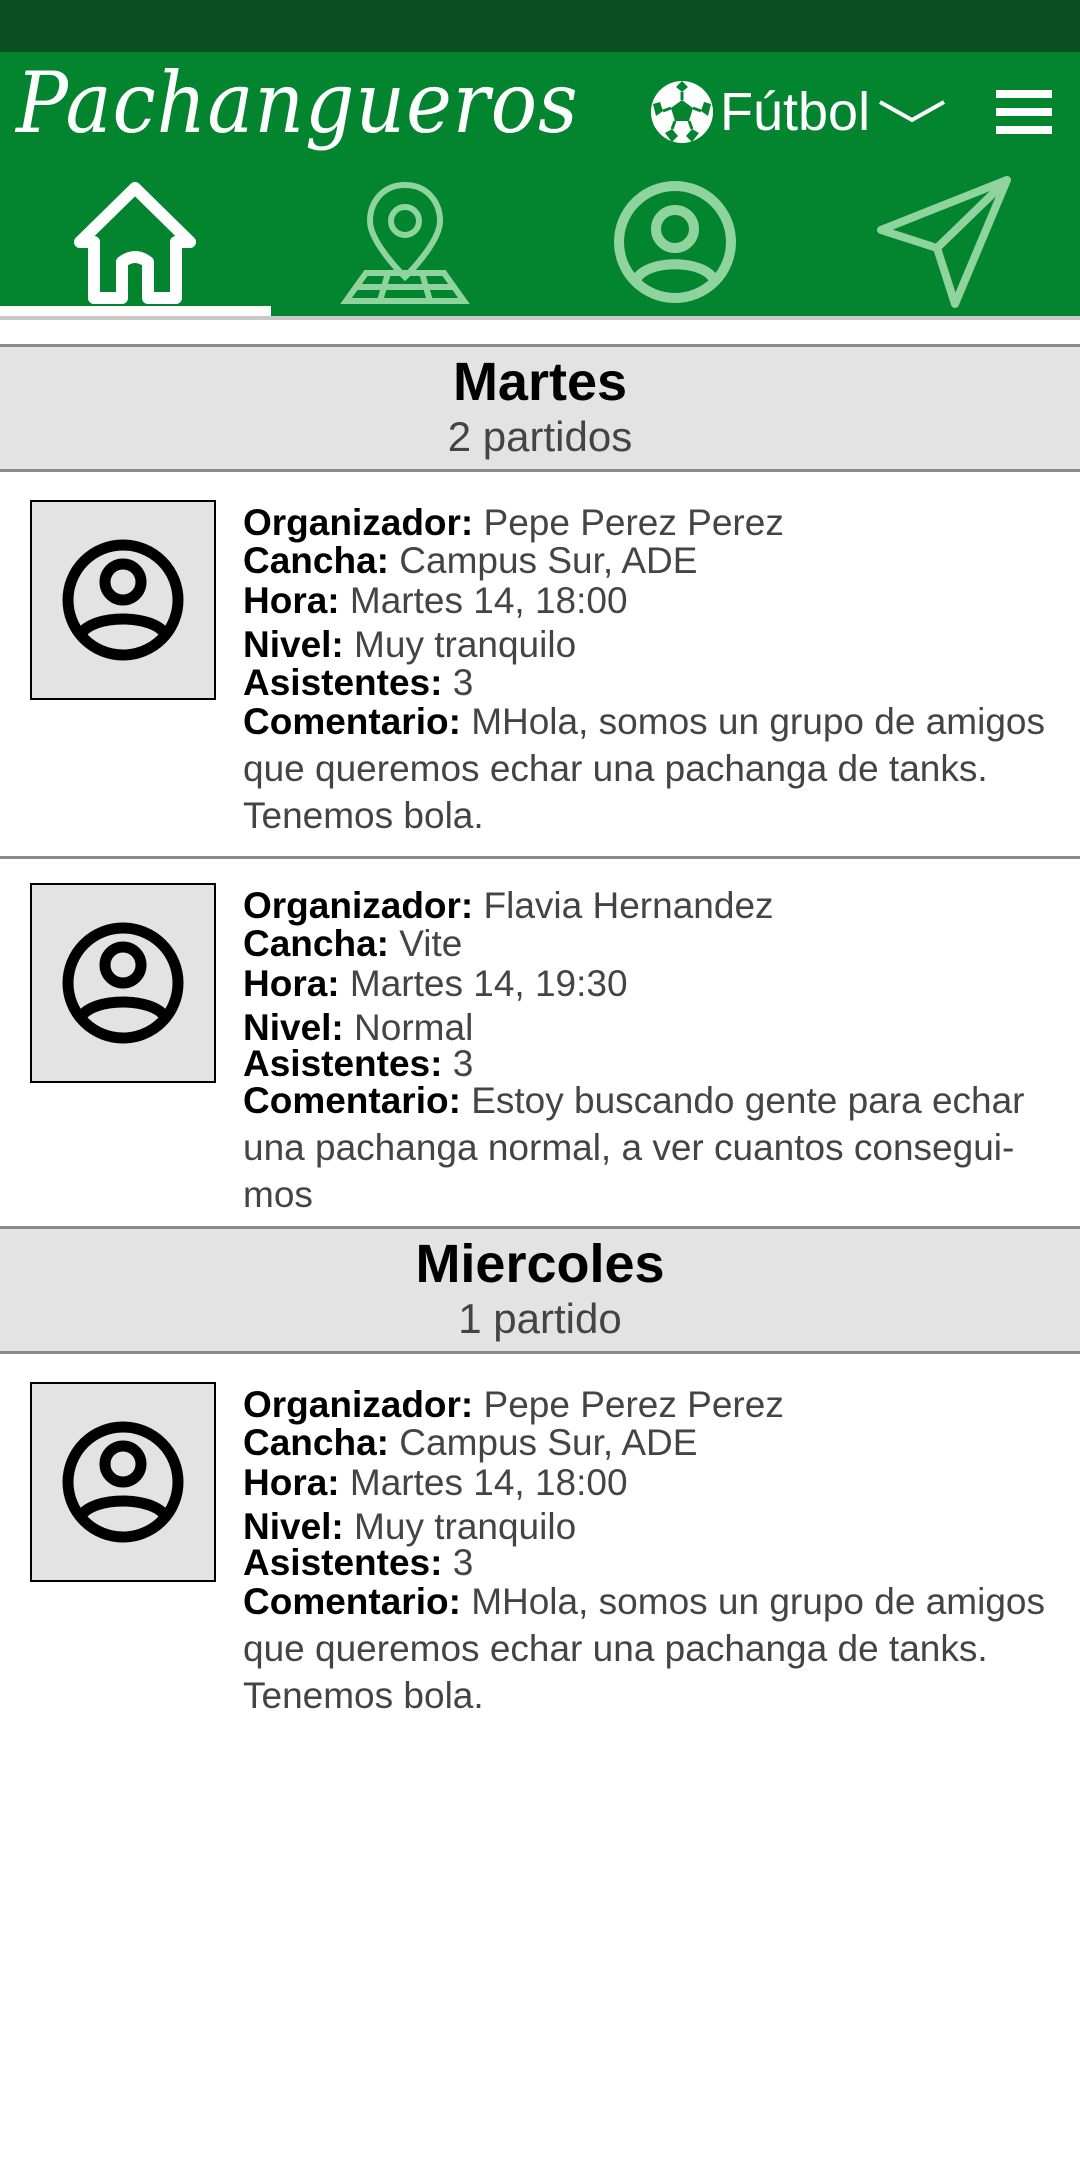 Image resolution: width=1080 pixels, height=2160 pixels. Describe the element at coordinates (353, 943) in the screenshot. I see `court-row: Cancha: Vite` at that location.